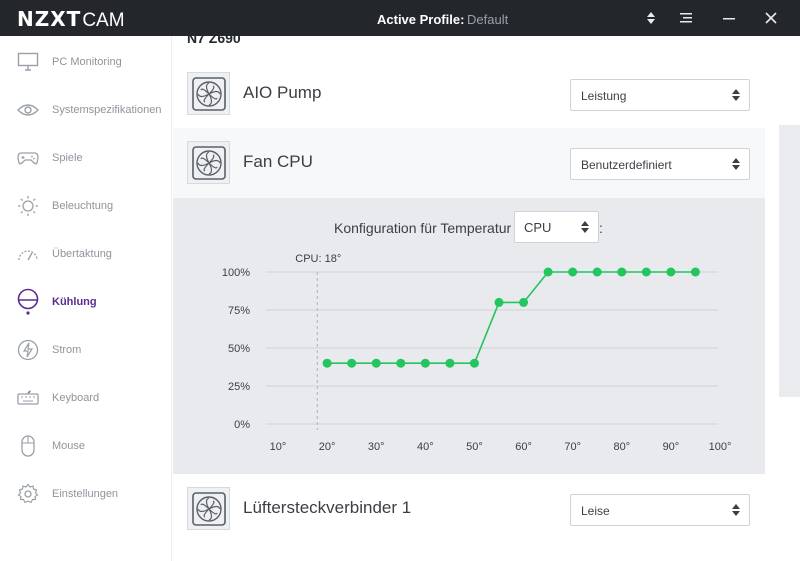  Describe the element at coordinates (660, 510) in the screenshot. I see `mode-dropdown: Leise` at that location.